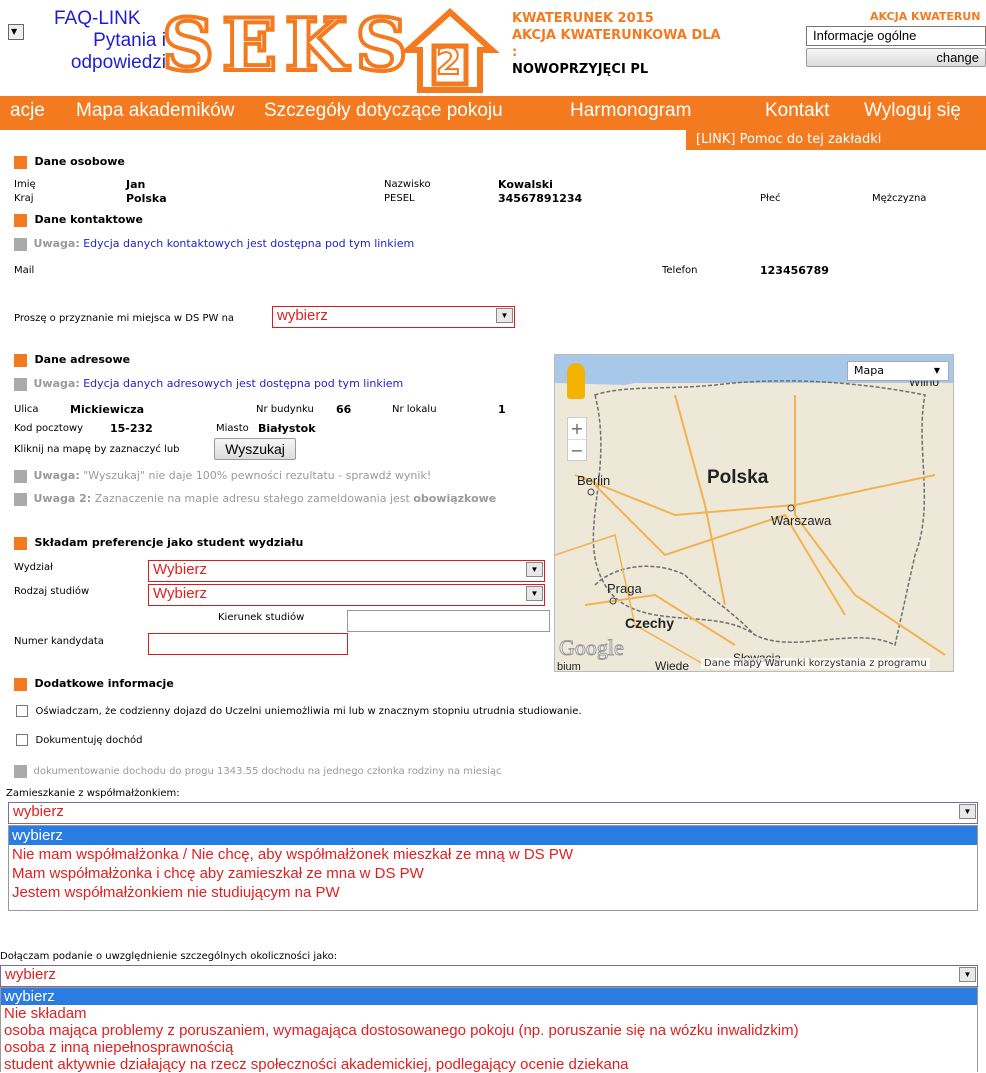 This screenshot has height=1073, width=986. Describe the element at coordinates (680, 270) in the screenshot. I see `phone-label: Telefon` at that location.